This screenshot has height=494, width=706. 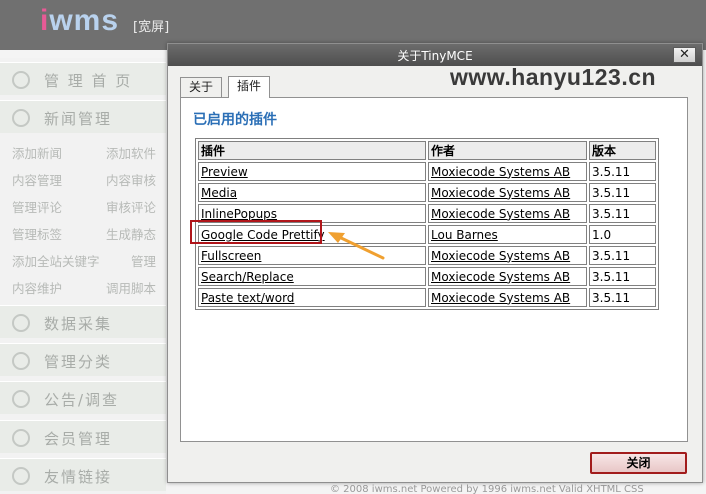 I want to click on tab-plugins: 插件, so click(x=249, y=87).